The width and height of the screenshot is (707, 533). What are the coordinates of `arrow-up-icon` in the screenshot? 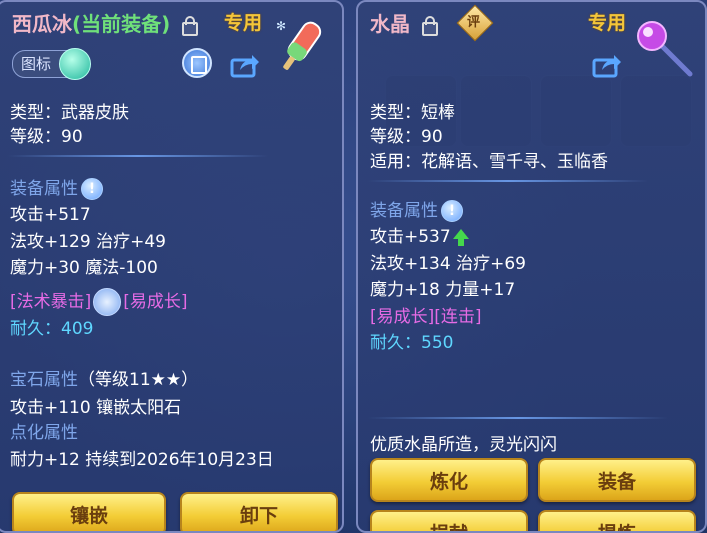 It's located at (460, 237).